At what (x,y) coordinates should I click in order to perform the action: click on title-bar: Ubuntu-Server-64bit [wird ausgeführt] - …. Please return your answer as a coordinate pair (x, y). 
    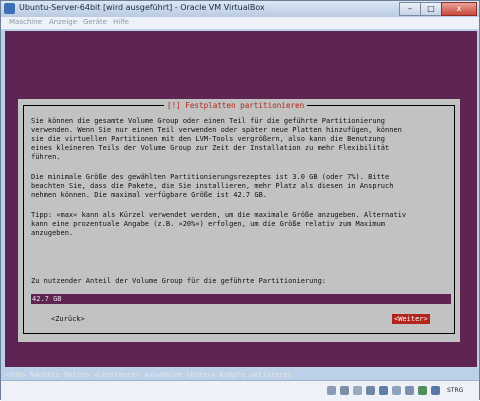
    Looking at the image, I should click on (240, 9).